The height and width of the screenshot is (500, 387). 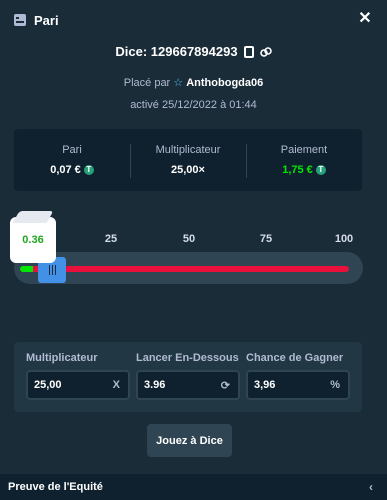 What do you see at coordinates (27, 269) in the screenshot?
I see `win-range` at bounding box center [27, 269].